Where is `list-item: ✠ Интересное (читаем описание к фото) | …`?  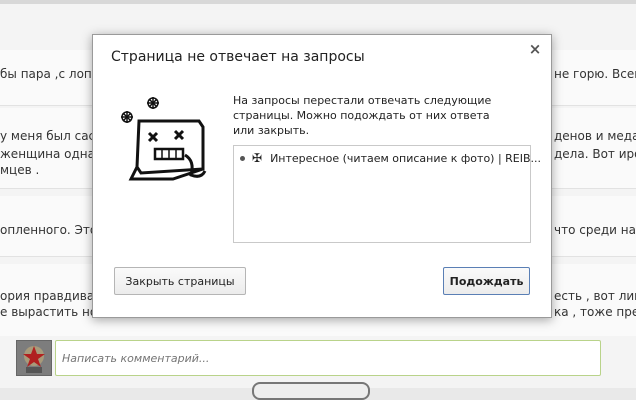 list-item: ✠ Интересное (читаем описание к фото) | … is located at coordinates (390, 158).